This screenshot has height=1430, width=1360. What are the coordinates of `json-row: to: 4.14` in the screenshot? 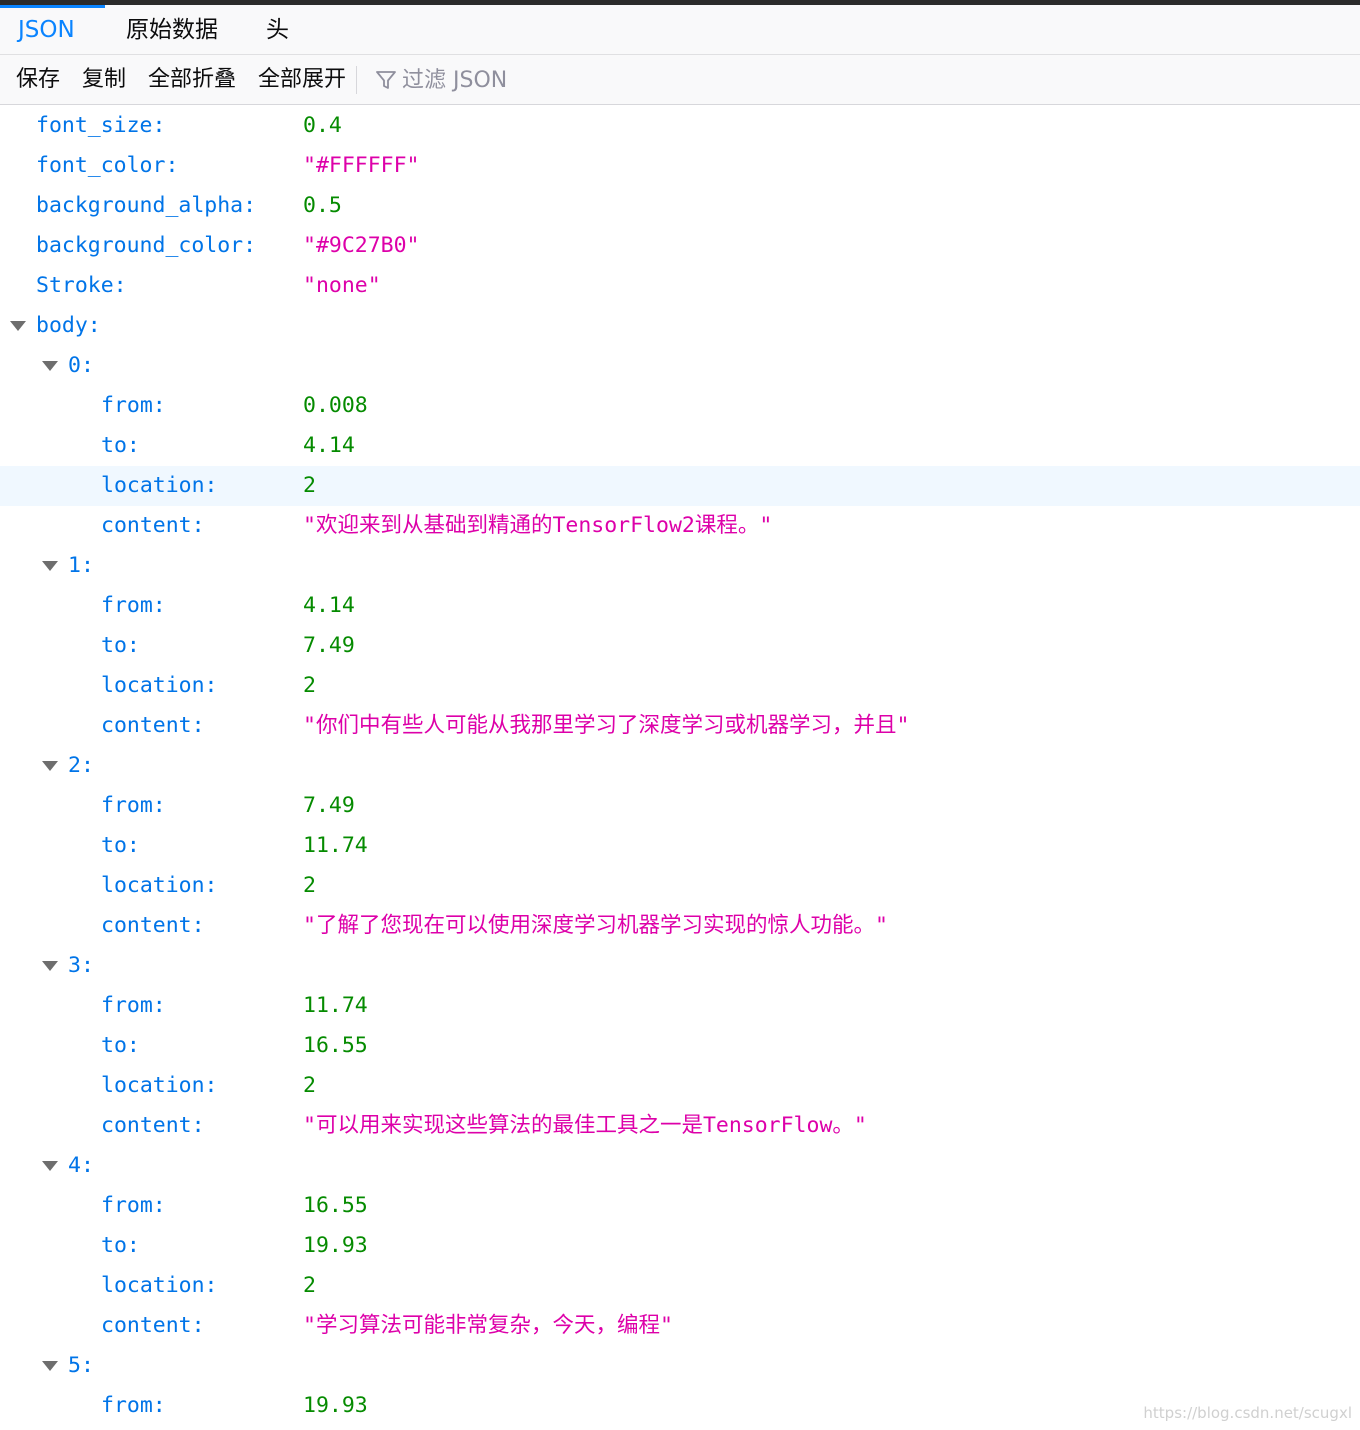 It's located at (680, 446).